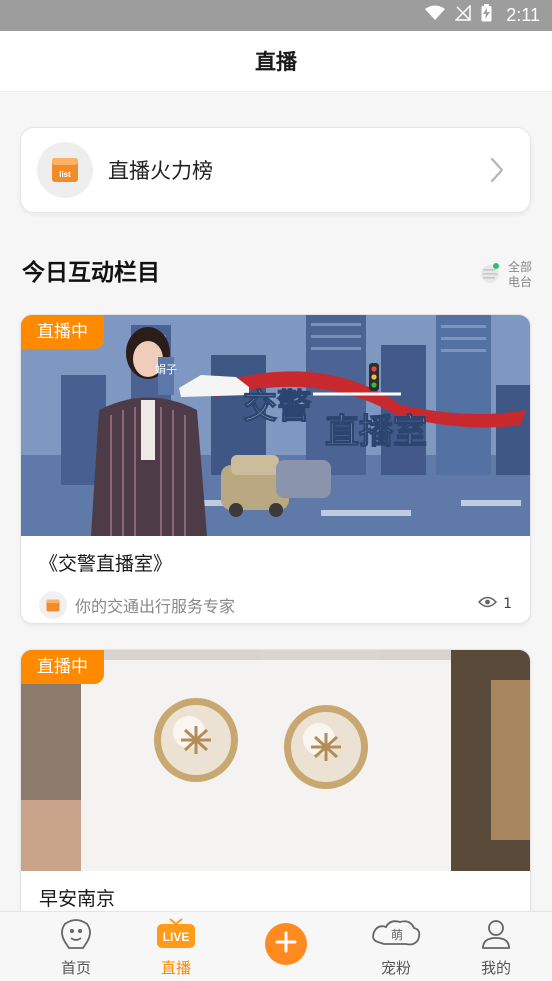  I want to click on bottom-nav: 首页 LIVE 直播 萌 宠粉 我的, so click(276, 946).